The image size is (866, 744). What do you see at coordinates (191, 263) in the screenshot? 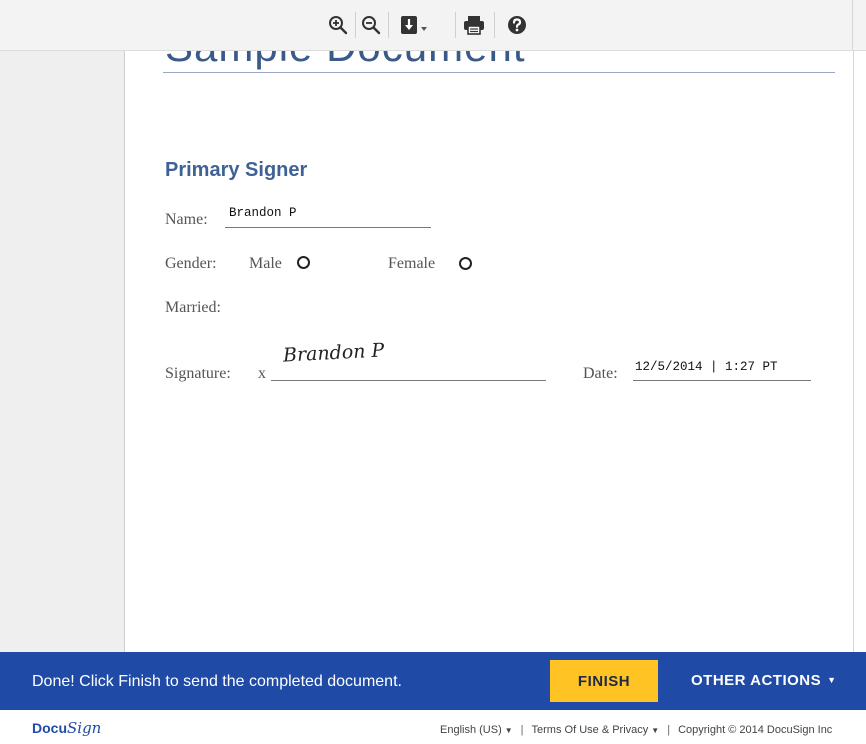
I see `gender-label: Gender:` at bounding box center [191, 263].